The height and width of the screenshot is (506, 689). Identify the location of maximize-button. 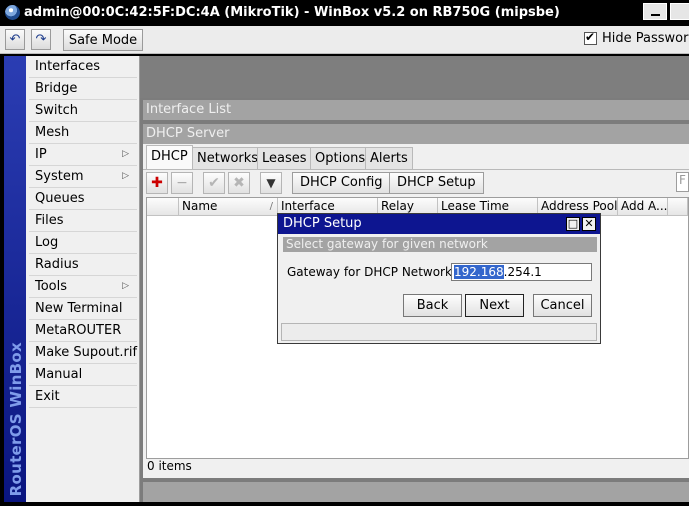
(679, 11).